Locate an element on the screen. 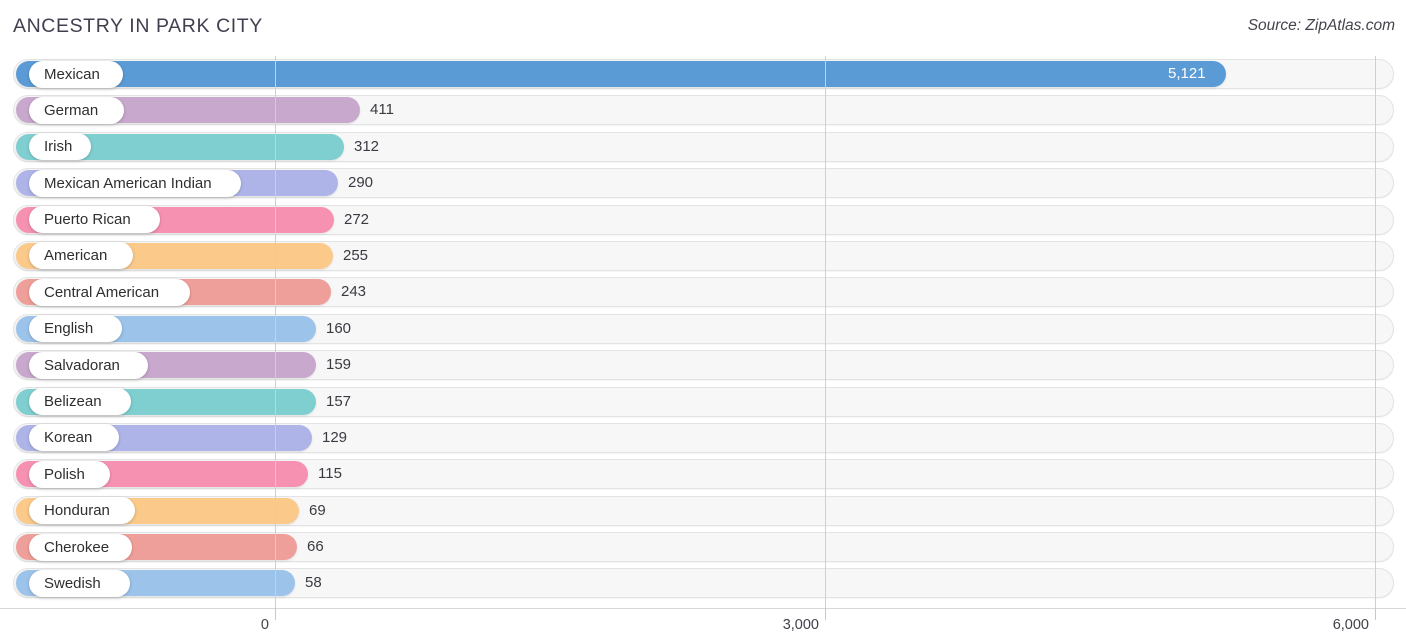 This screenshot has width=1406, height=644. bar-row: Mexican American Indian 290 is located at coordinates (703, 183).